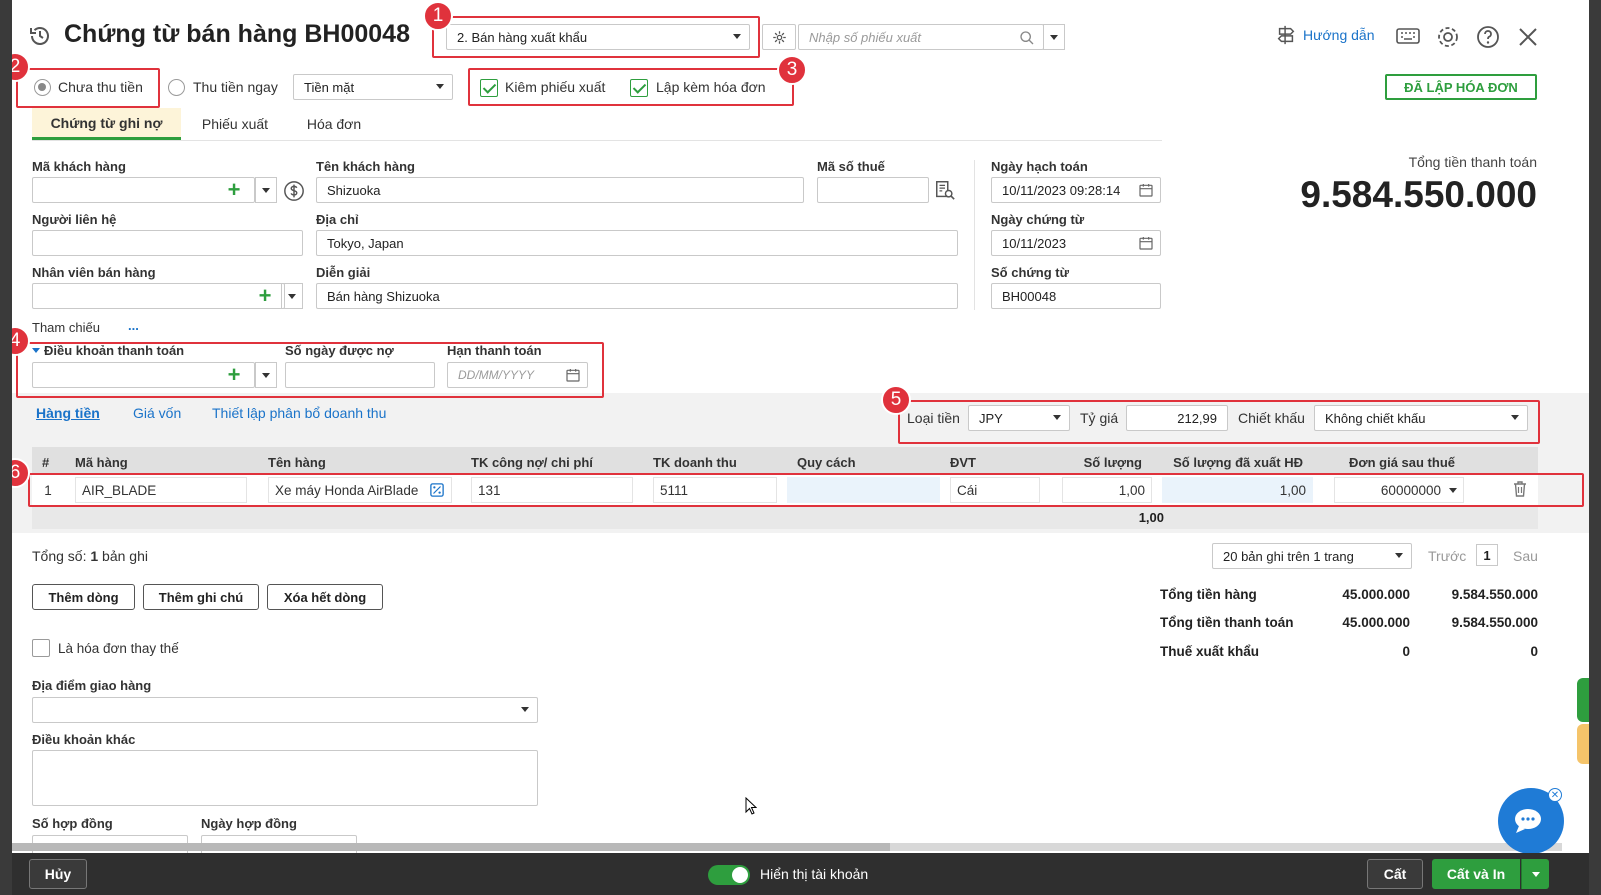 This screenshot has width=1601, height=895. I want to click on row-so-luong-cell: 1,00, so click(1107, 490).